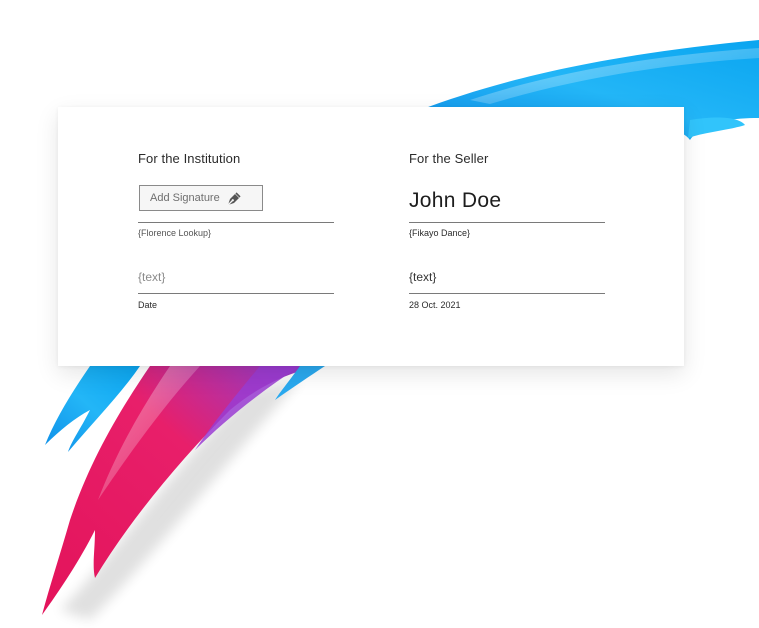 This screenshot has height=628, width=759. I want to click on add-signature-button: Add Signature, so click(201, 198).